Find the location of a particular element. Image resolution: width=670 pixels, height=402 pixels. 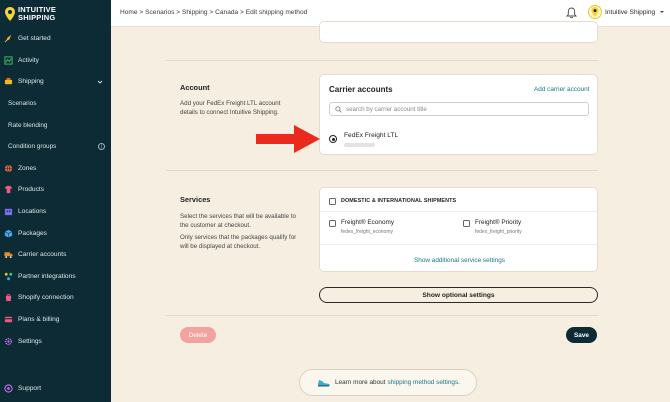

brand-logo: INTUITIVE SHIPPING is located at coordinates (55, 14).